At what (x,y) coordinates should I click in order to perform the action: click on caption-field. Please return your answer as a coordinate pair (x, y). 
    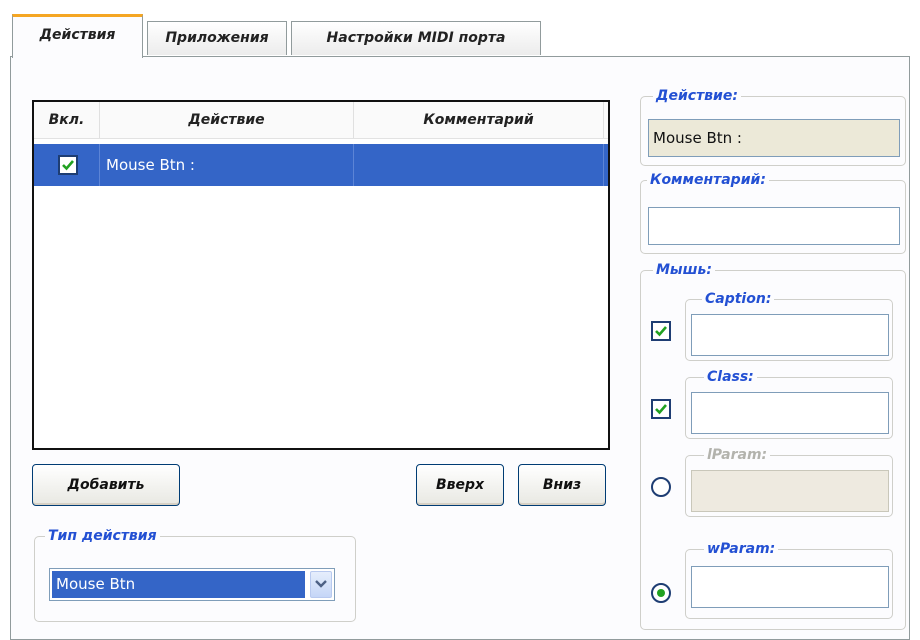
    Looking at the image, I should click on (790, 335).